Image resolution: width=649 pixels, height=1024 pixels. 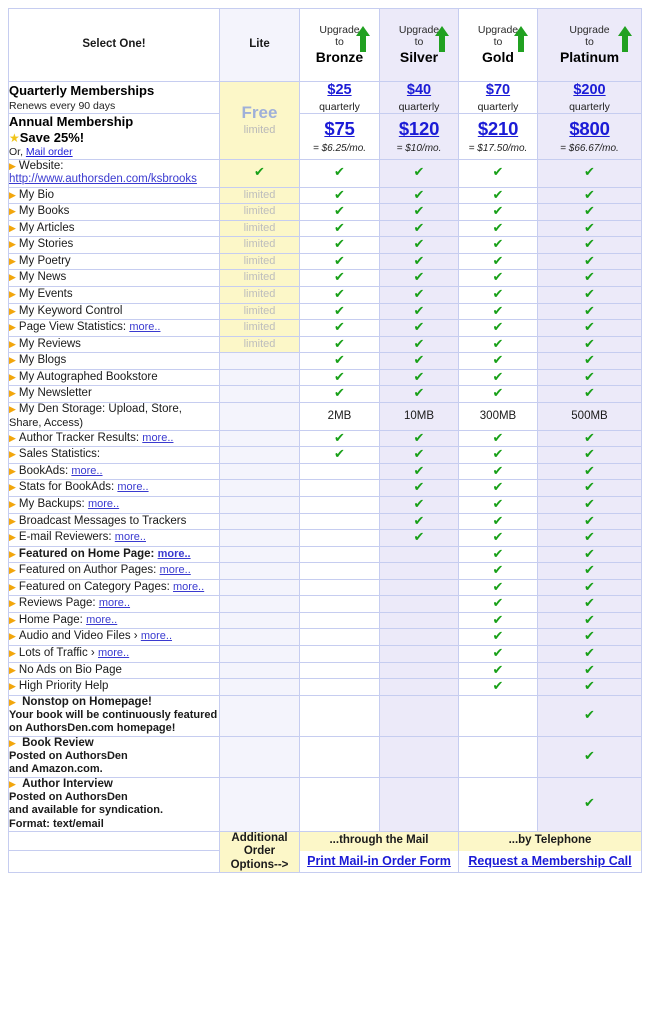 What do you see at coordinates (419, 90) in the screenshot?
I see `price-amount: $40` at bounding box center [419, 90].